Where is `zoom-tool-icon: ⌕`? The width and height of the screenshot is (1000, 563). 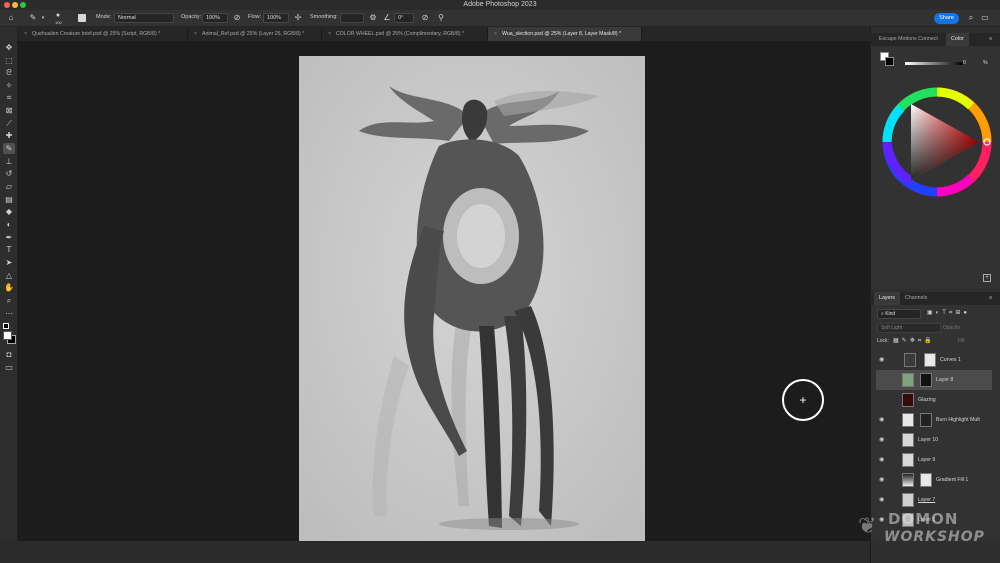
zoom-tool-icon: ⌕ is located at coordinates (9, 300).